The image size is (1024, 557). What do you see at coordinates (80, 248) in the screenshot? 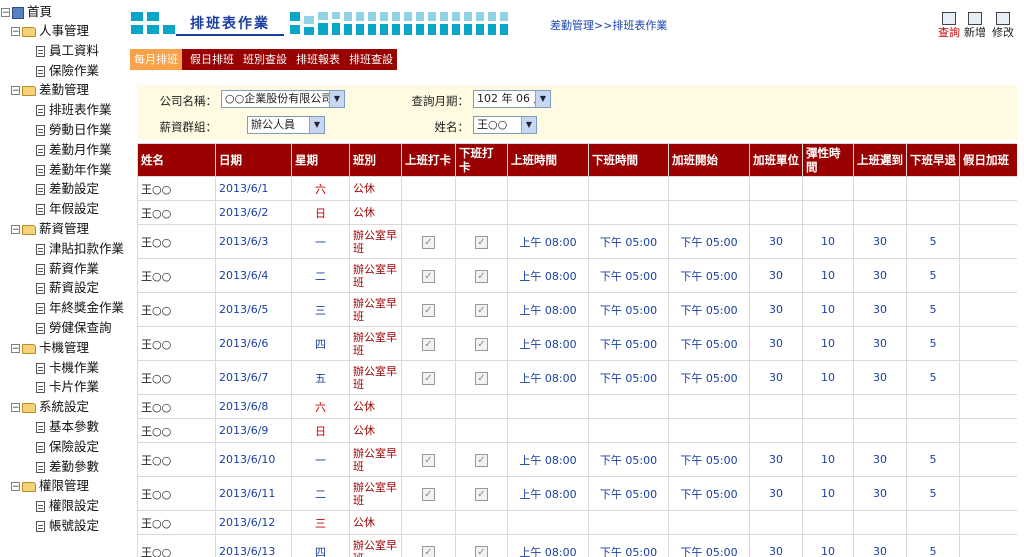
I see `sidebar-item: 津貼扣款作業` at bounding box center [80, 248].